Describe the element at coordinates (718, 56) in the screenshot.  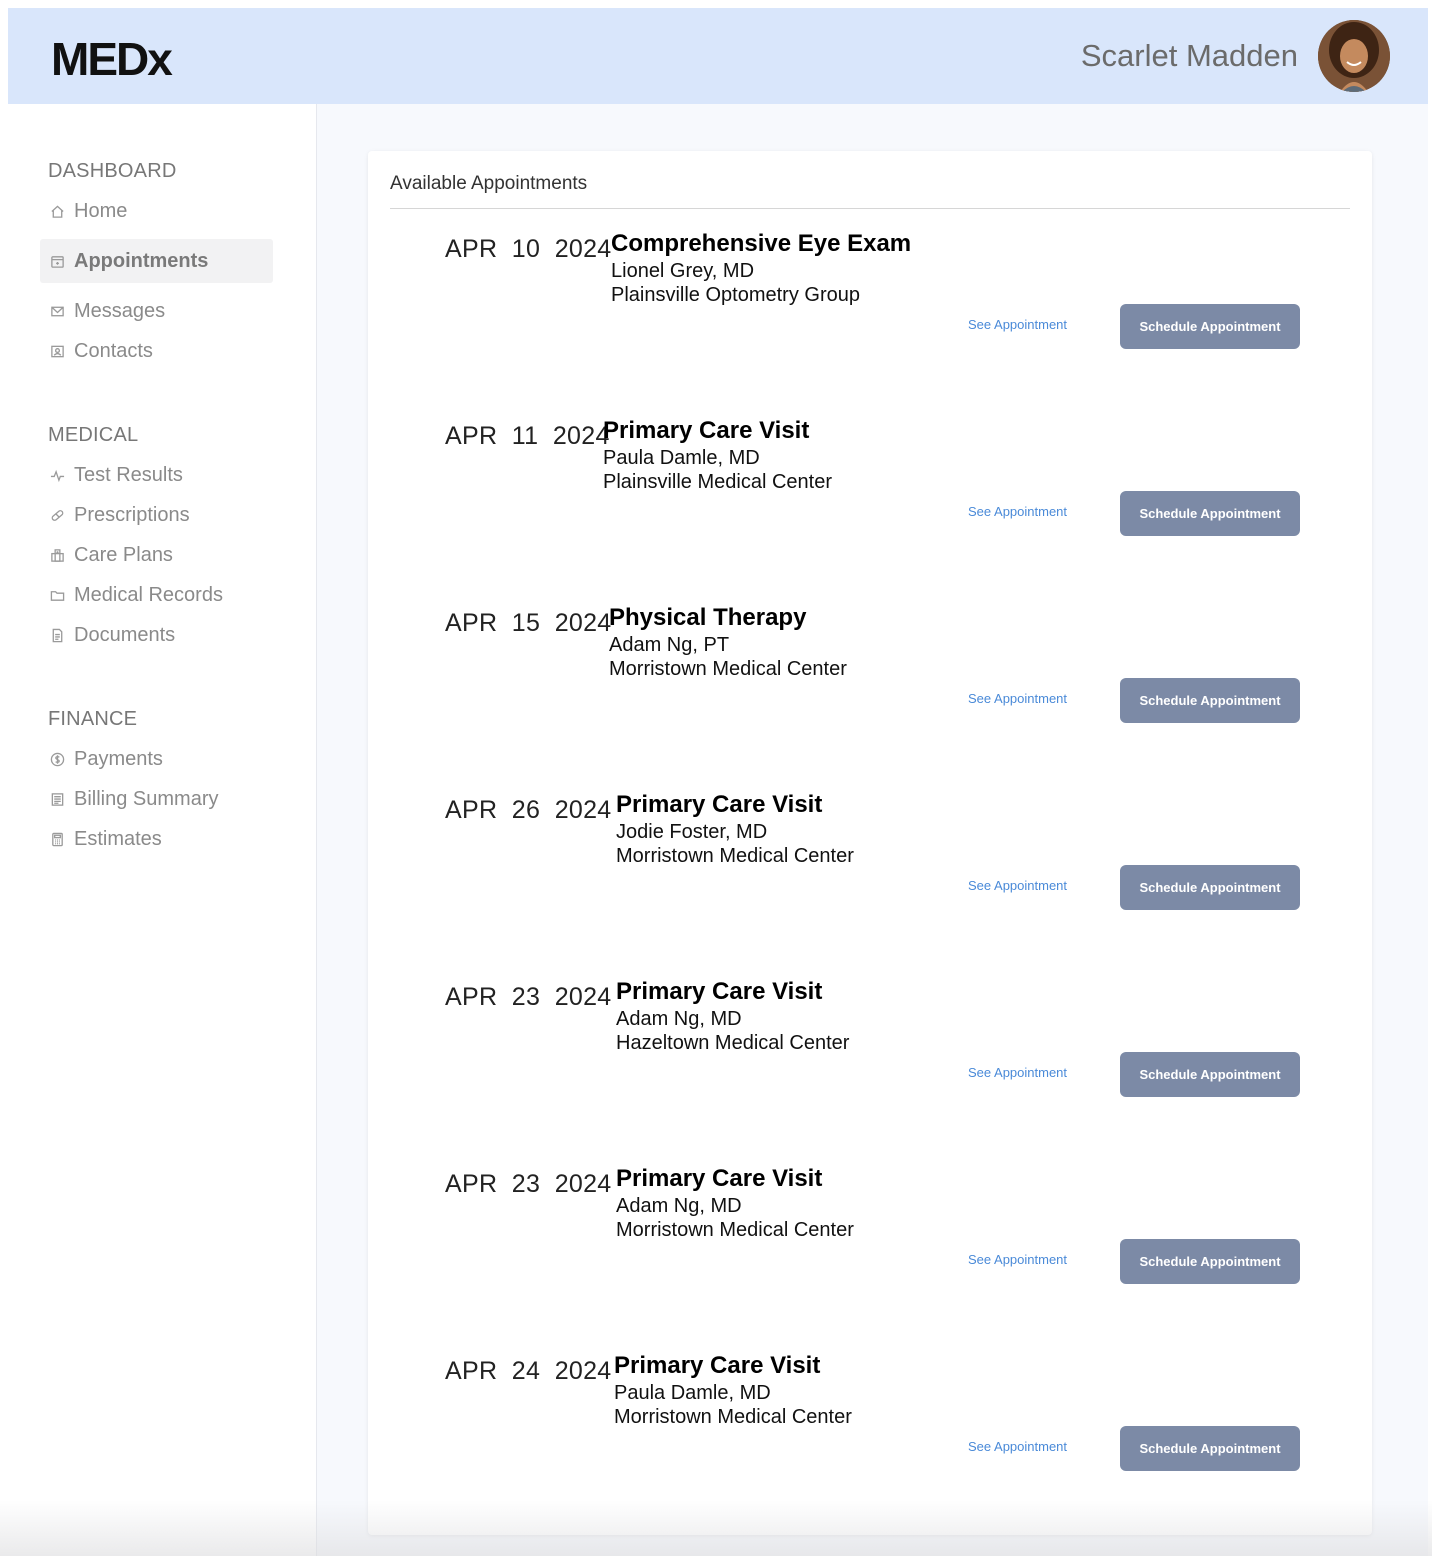
I see `top-header: MEDx Scarlet Madden` at that location.